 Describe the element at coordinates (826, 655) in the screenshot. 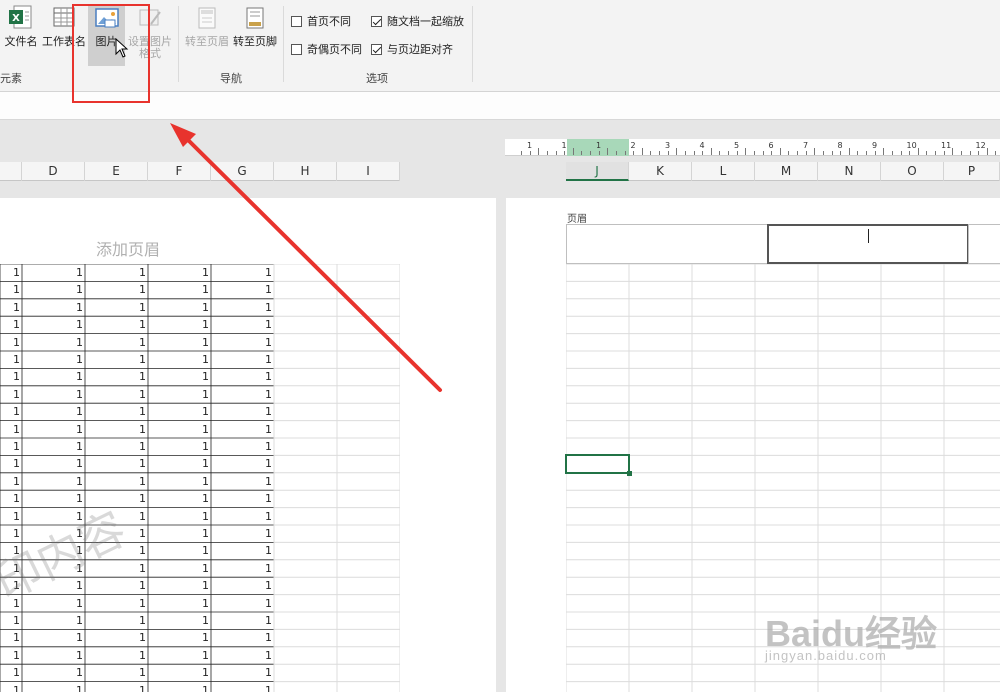

I see `baidu-jingyan-url: jingyan.baidu.com` at that location.